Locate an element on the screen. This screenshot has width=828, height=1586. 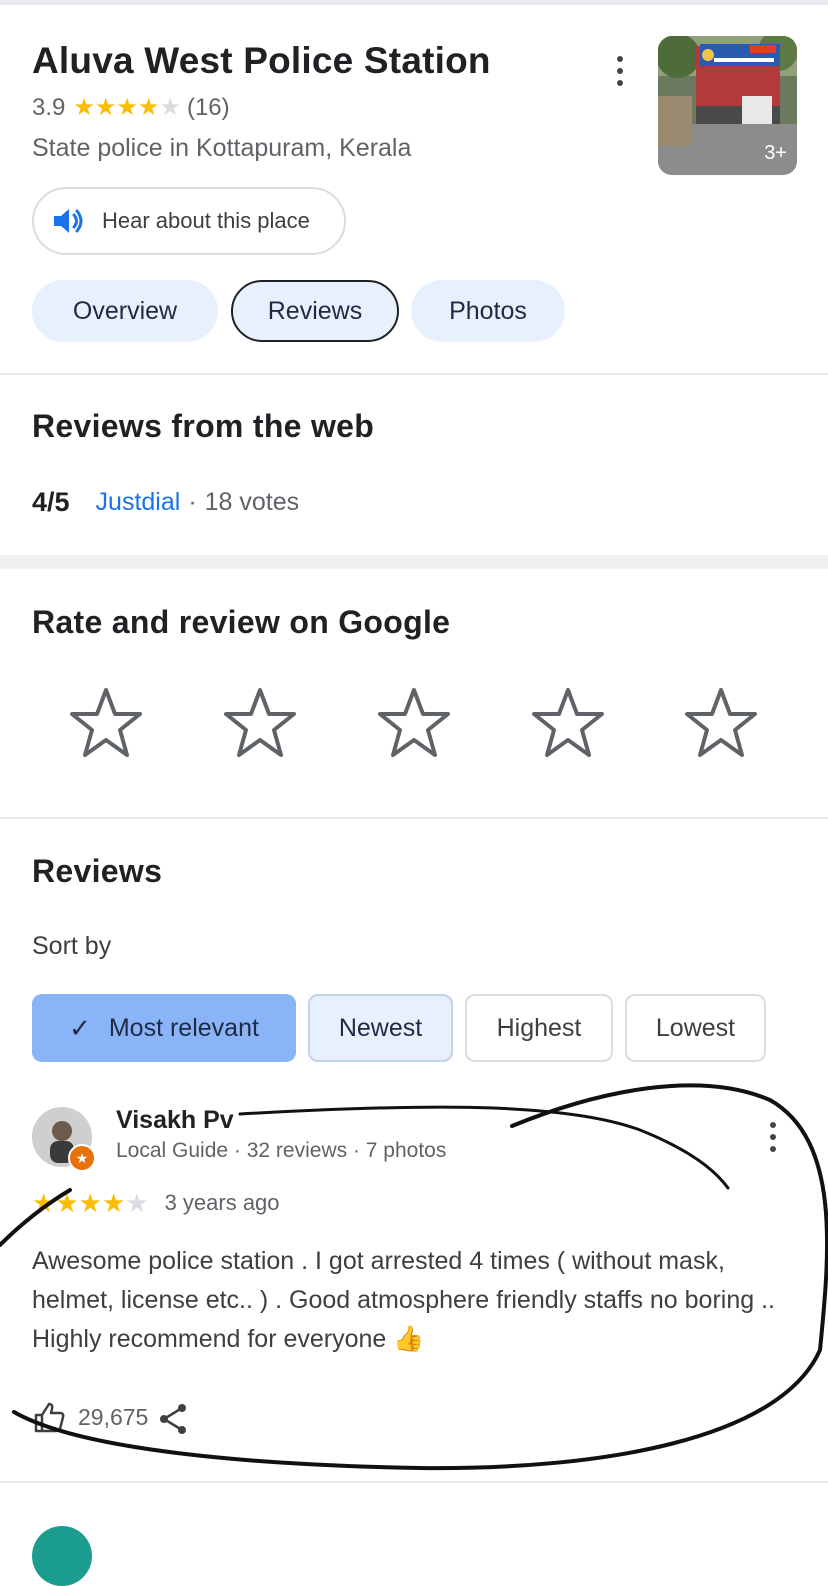
sort-newest-chip: Newest is located at coordinates (380, 1028).